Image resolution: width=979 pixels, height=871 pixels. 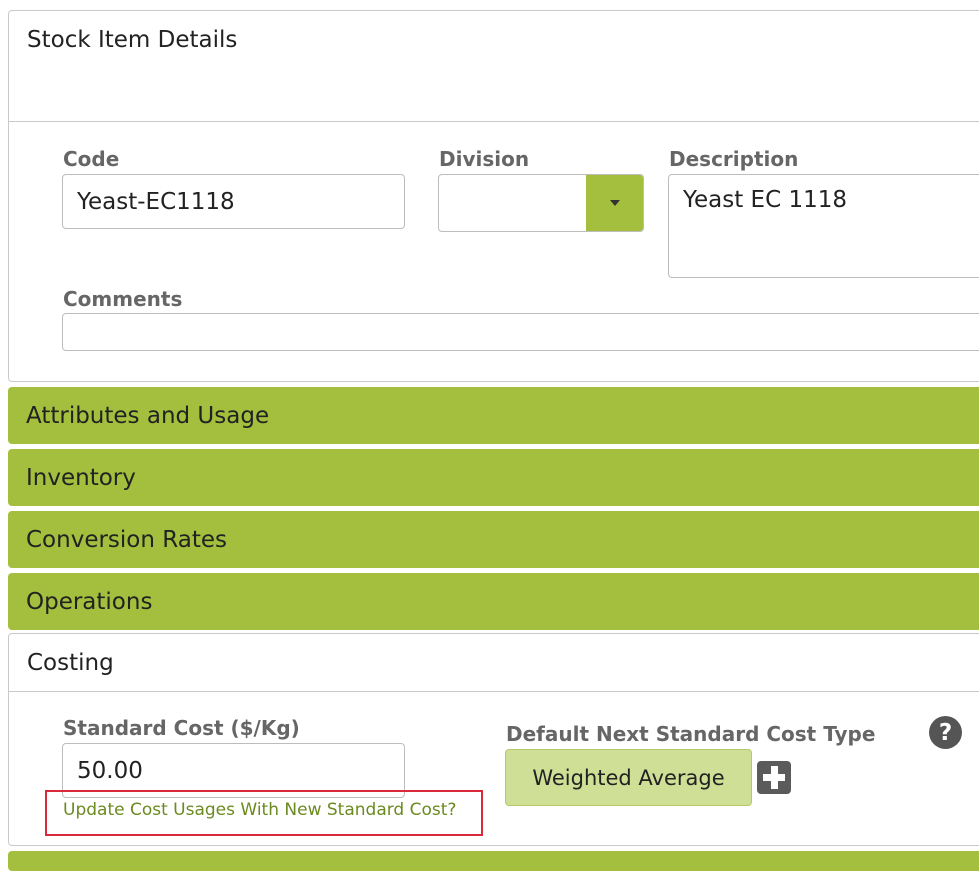 What do you see at coordinates (765, 200) in the screenshot?
I see `description-value: Yeast EC 1118` at bounding box center [765, 200].